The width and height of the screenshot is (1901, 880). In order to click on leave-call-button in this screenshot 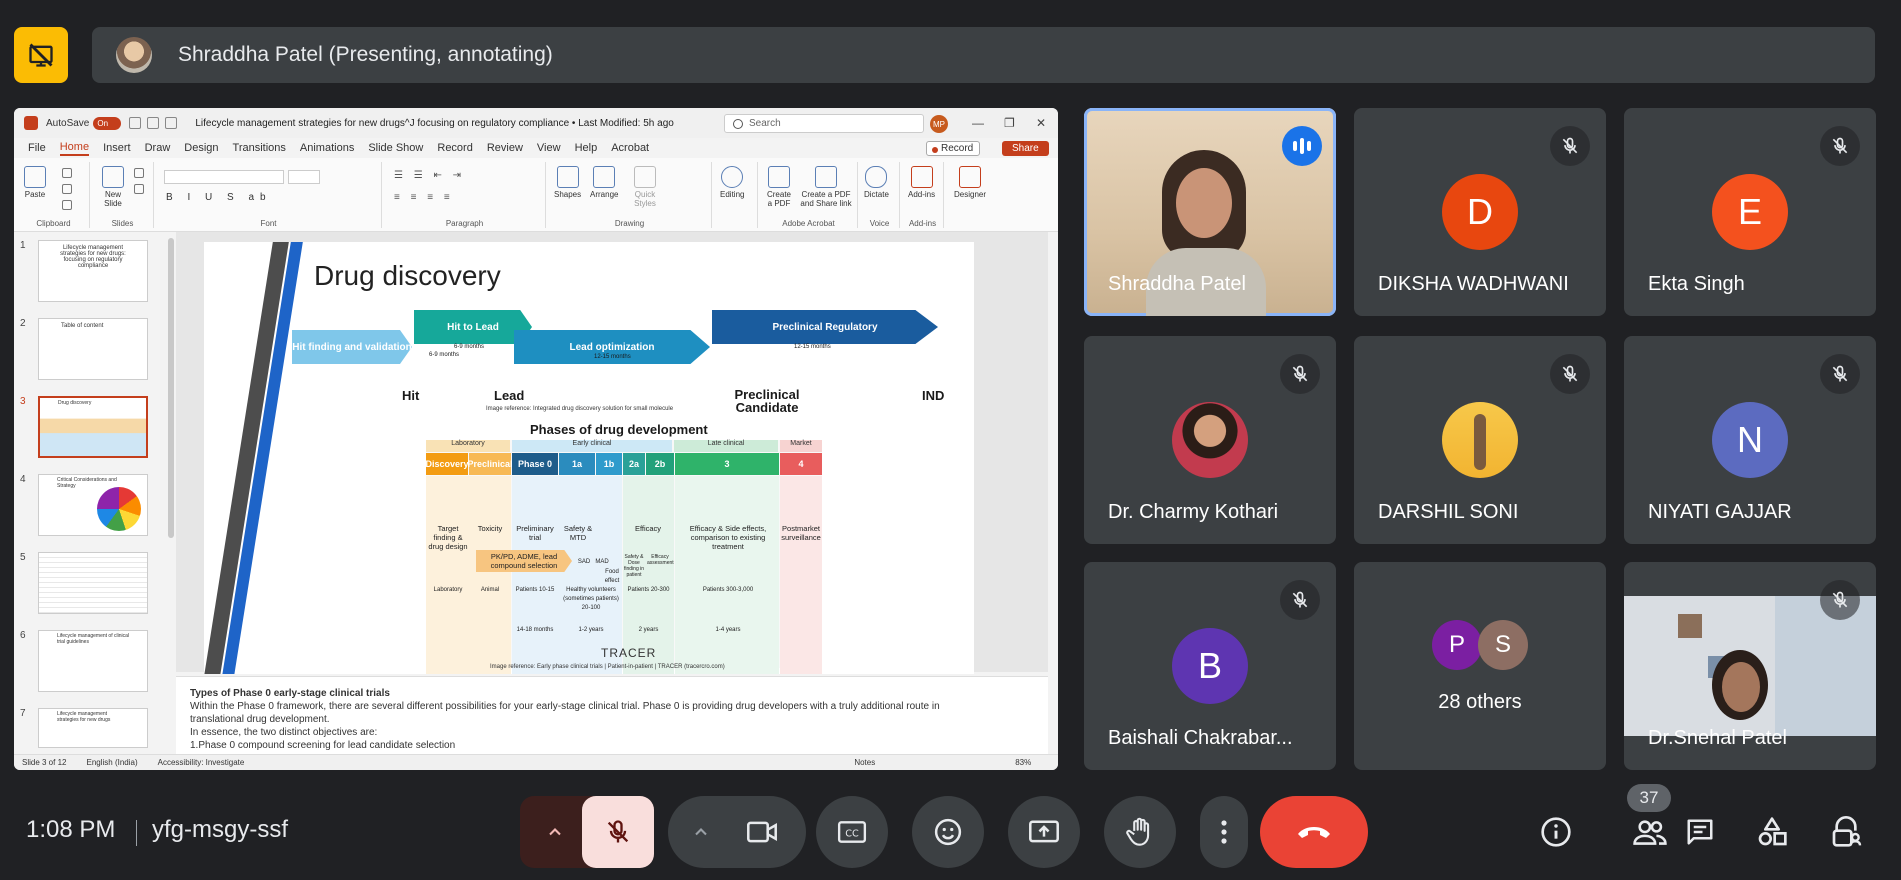, I will do `click(1314, 832)`.